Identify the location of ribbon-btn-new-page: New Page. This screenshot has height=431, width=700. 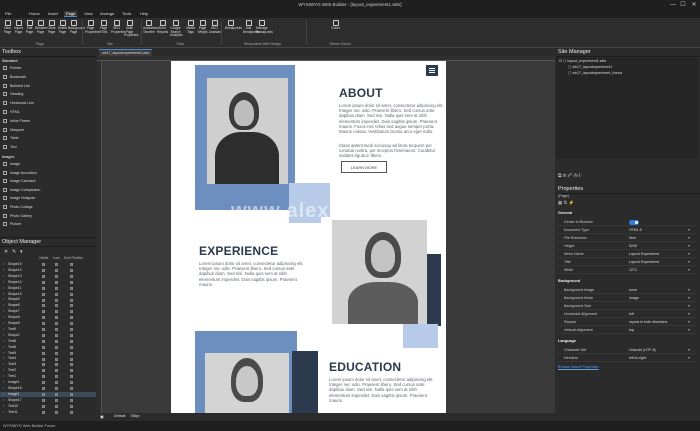
(7, 27).